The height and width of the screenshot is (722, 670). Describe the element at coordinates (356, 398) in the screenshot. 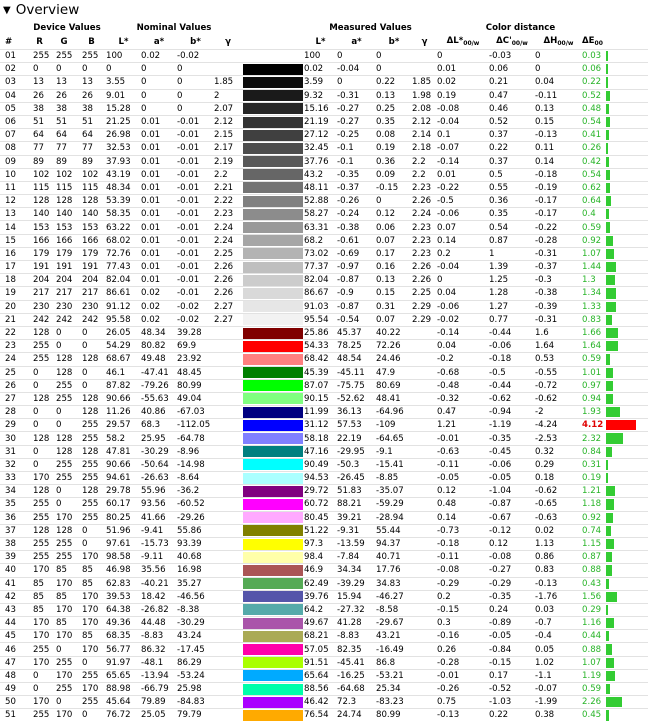

I see `measured-a-cell: -52.62` at that location.